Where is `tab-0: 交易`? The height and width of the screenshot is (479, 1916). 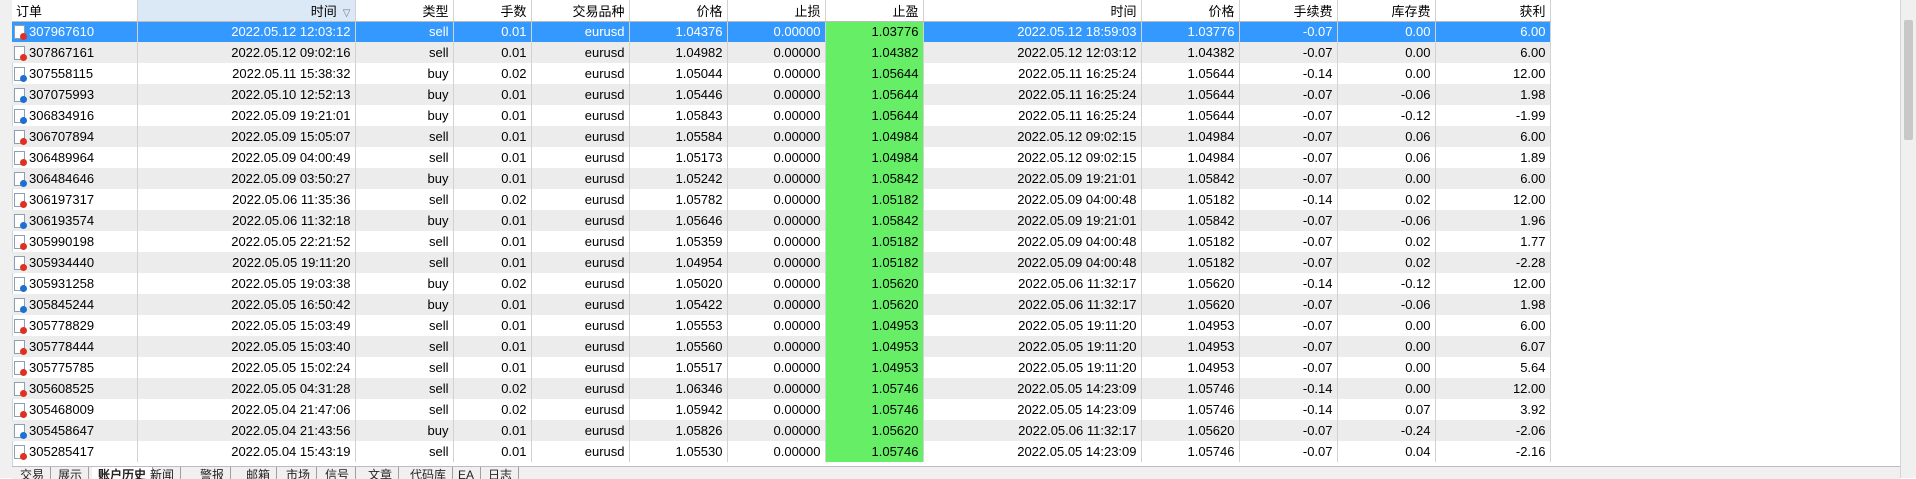
tab-0: 交易 is located at coordinates (33, 473).